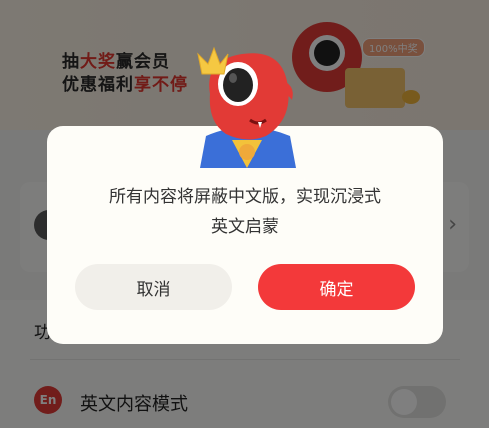 This screenshot has height=428, width=489. I want to click on one-eyed-red-mascot-icon, so click(246, 107).